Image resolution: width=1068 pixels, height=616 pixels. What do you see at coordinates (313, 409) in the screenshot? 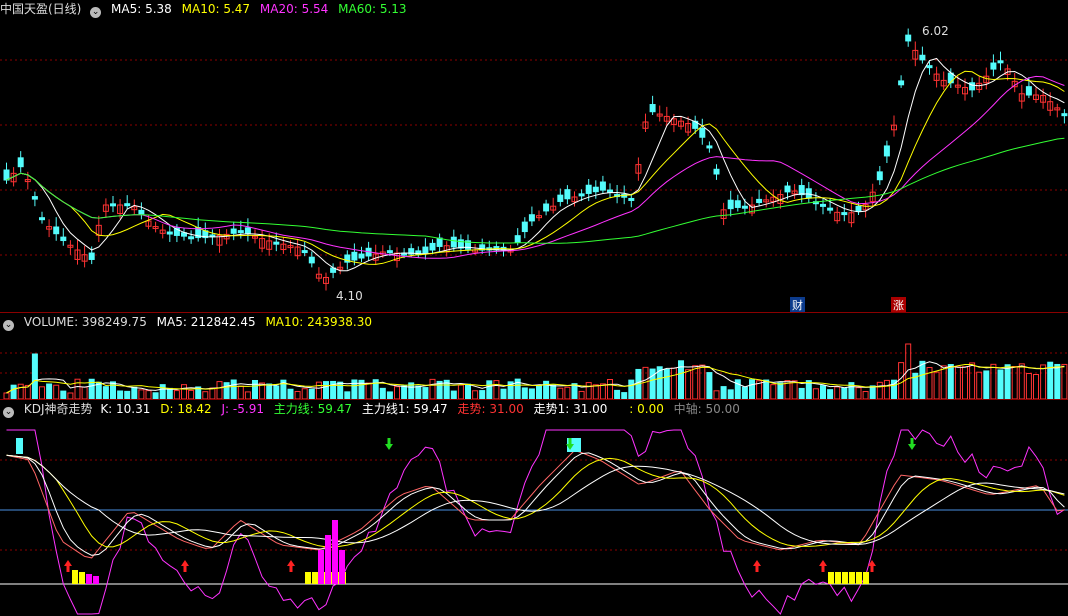
I see `kdj-main-label: 主力线: 59.47` at bounding box center [313, 409].